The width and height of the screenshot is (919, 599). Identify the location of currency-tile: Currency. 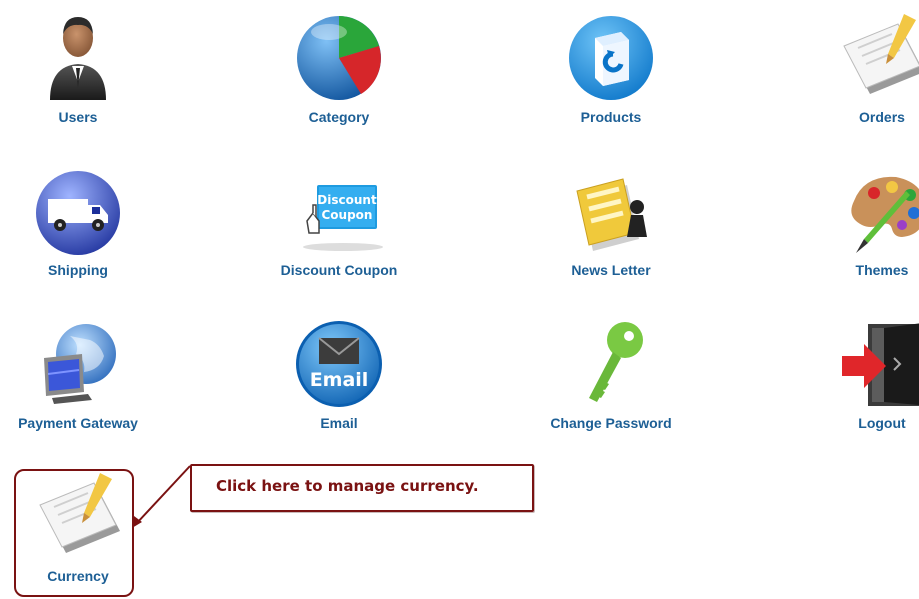
(79, 529).